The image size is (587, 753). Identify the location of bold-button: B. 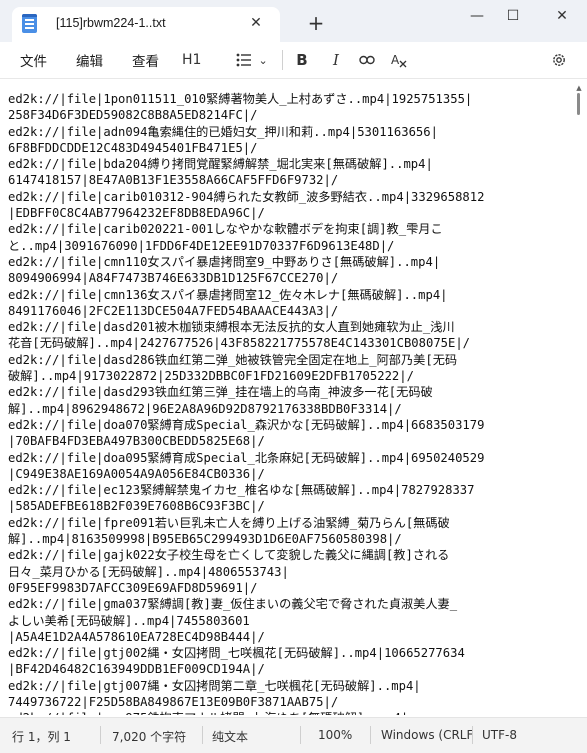
(302, 60).